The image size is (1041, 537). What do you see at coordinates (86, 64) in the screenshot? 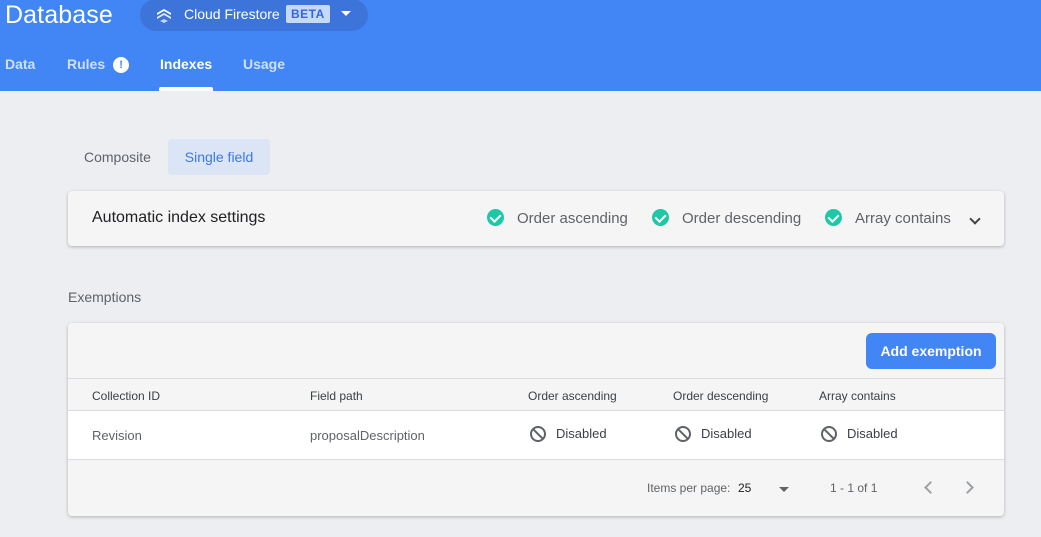
I see `tab-label: Rules` at bounding box center [86, 64].